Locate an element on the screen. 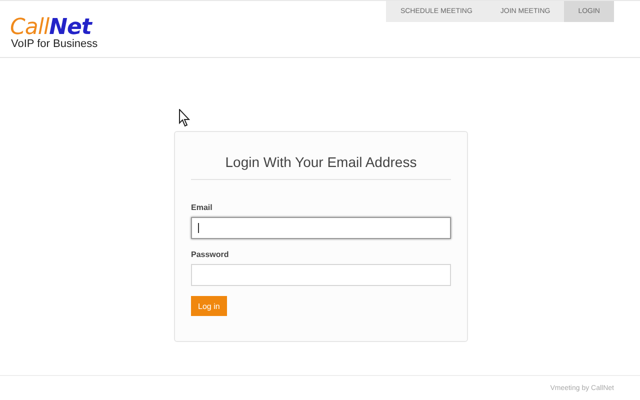 Image resolution: width=640 pixels, height=400 pixels. field-label: Email is located at coordinates (202, 207).